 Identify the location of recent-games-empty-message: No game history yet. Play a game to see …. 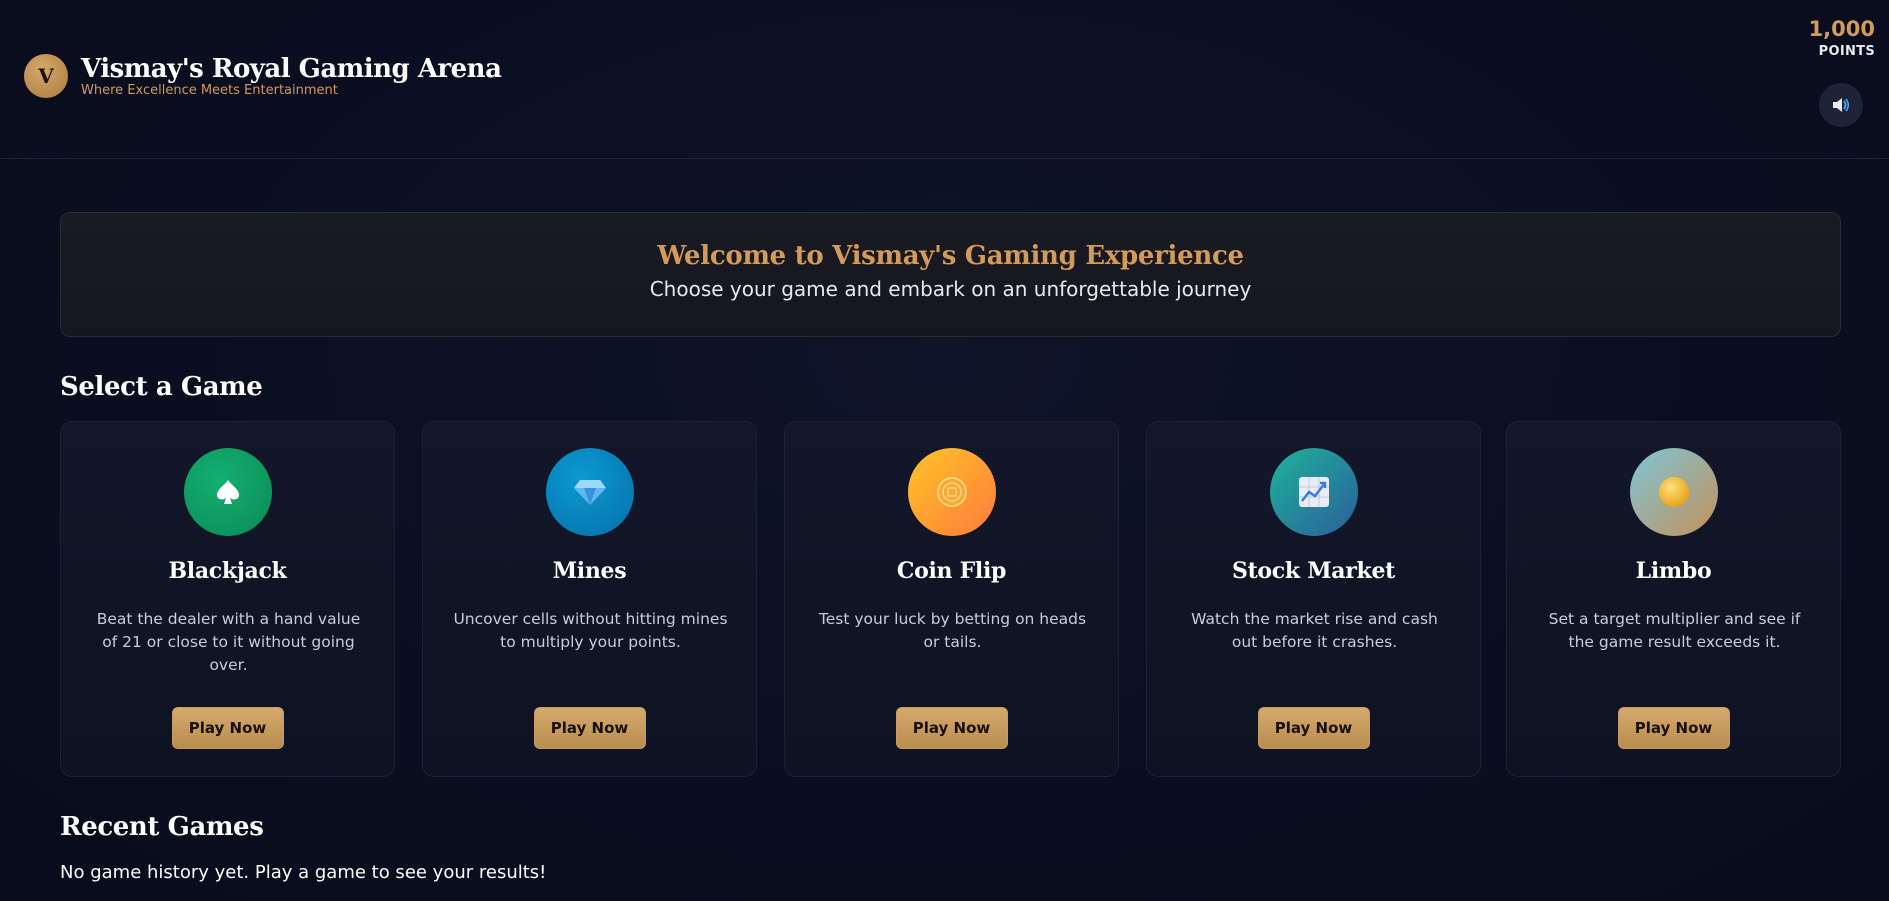
(303, 872).